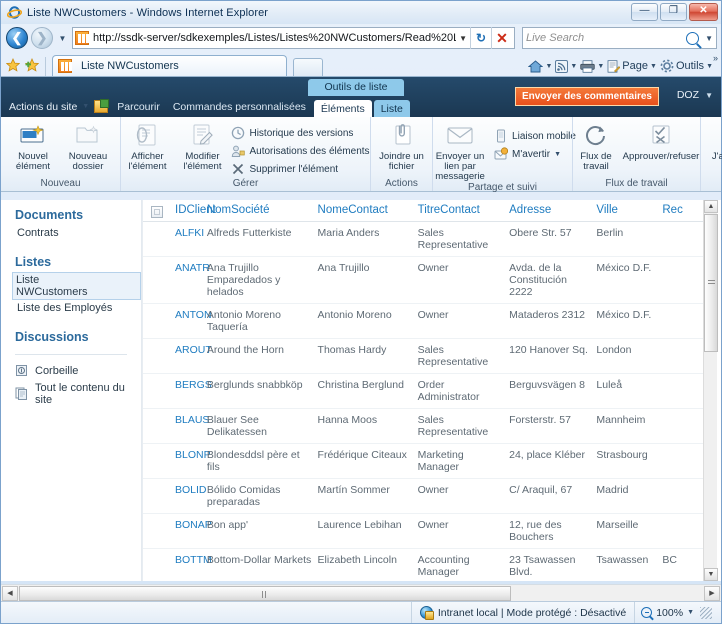 The image size is (722, 624). Describe the element at coordinates (703, 12) in the screenshot. I see `close-button: ✕` at that location.